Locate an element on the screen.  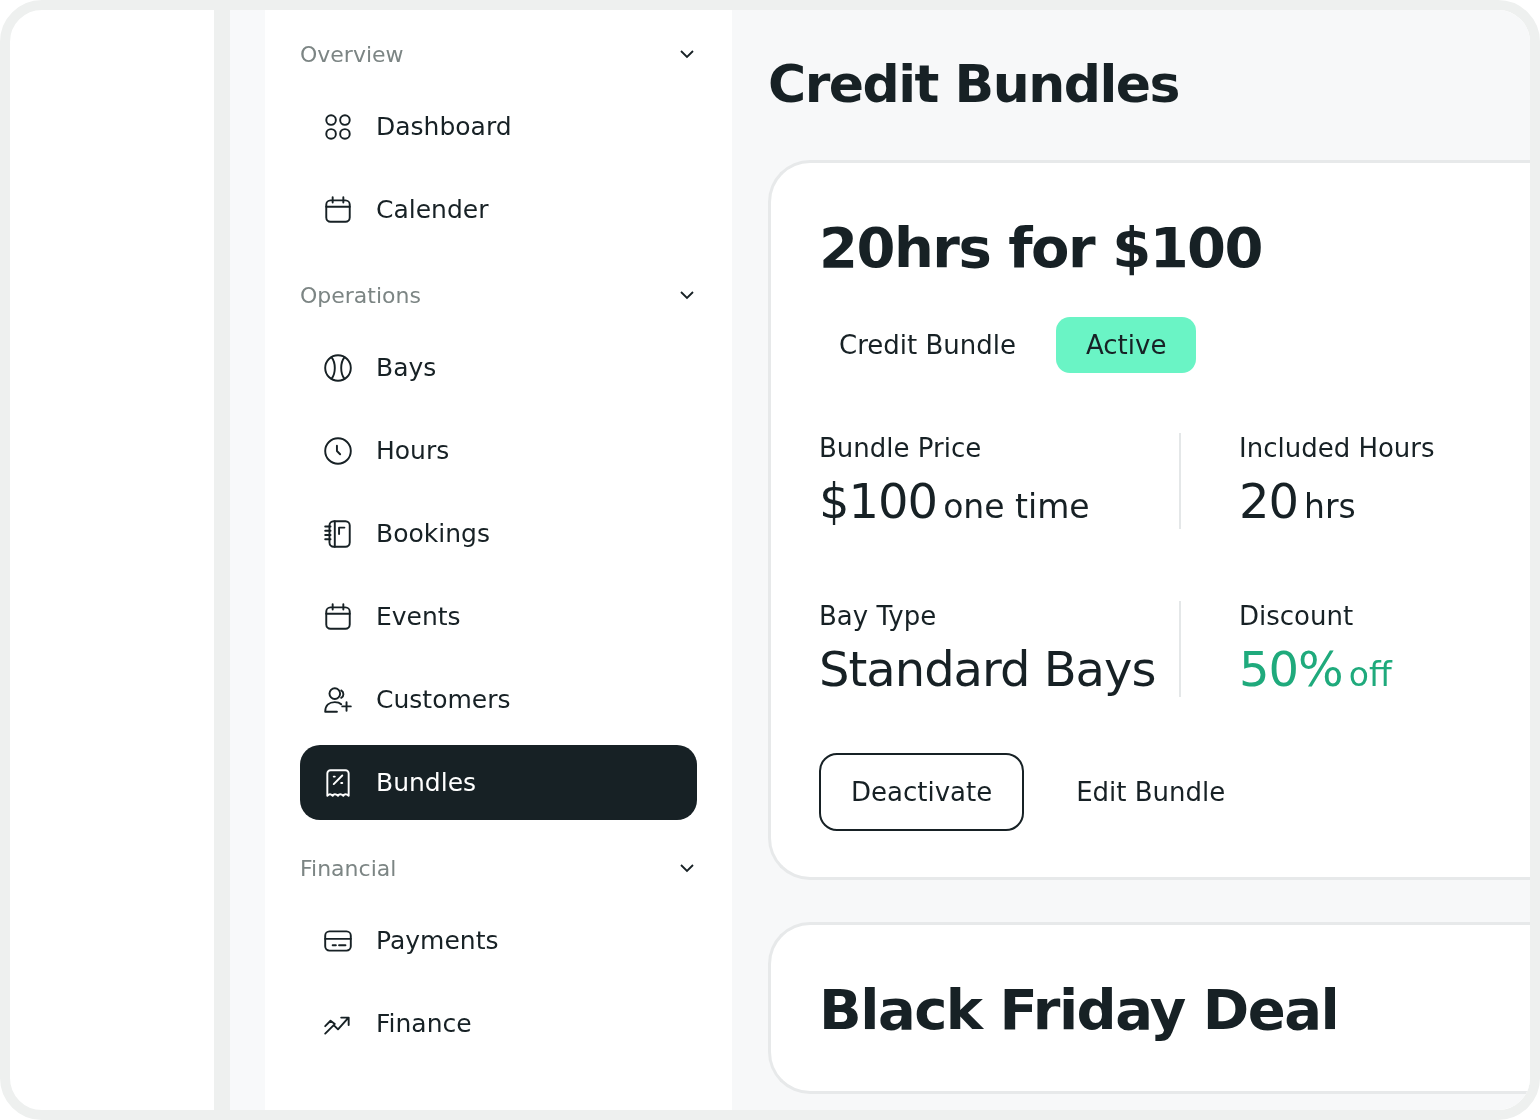
page-title: Credit Bundles is located at coordinates (974, 84).